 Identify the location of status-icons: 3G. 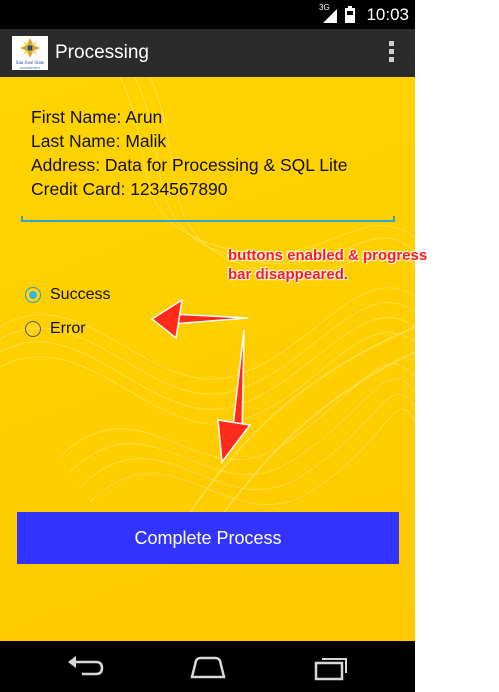
(337, 13).